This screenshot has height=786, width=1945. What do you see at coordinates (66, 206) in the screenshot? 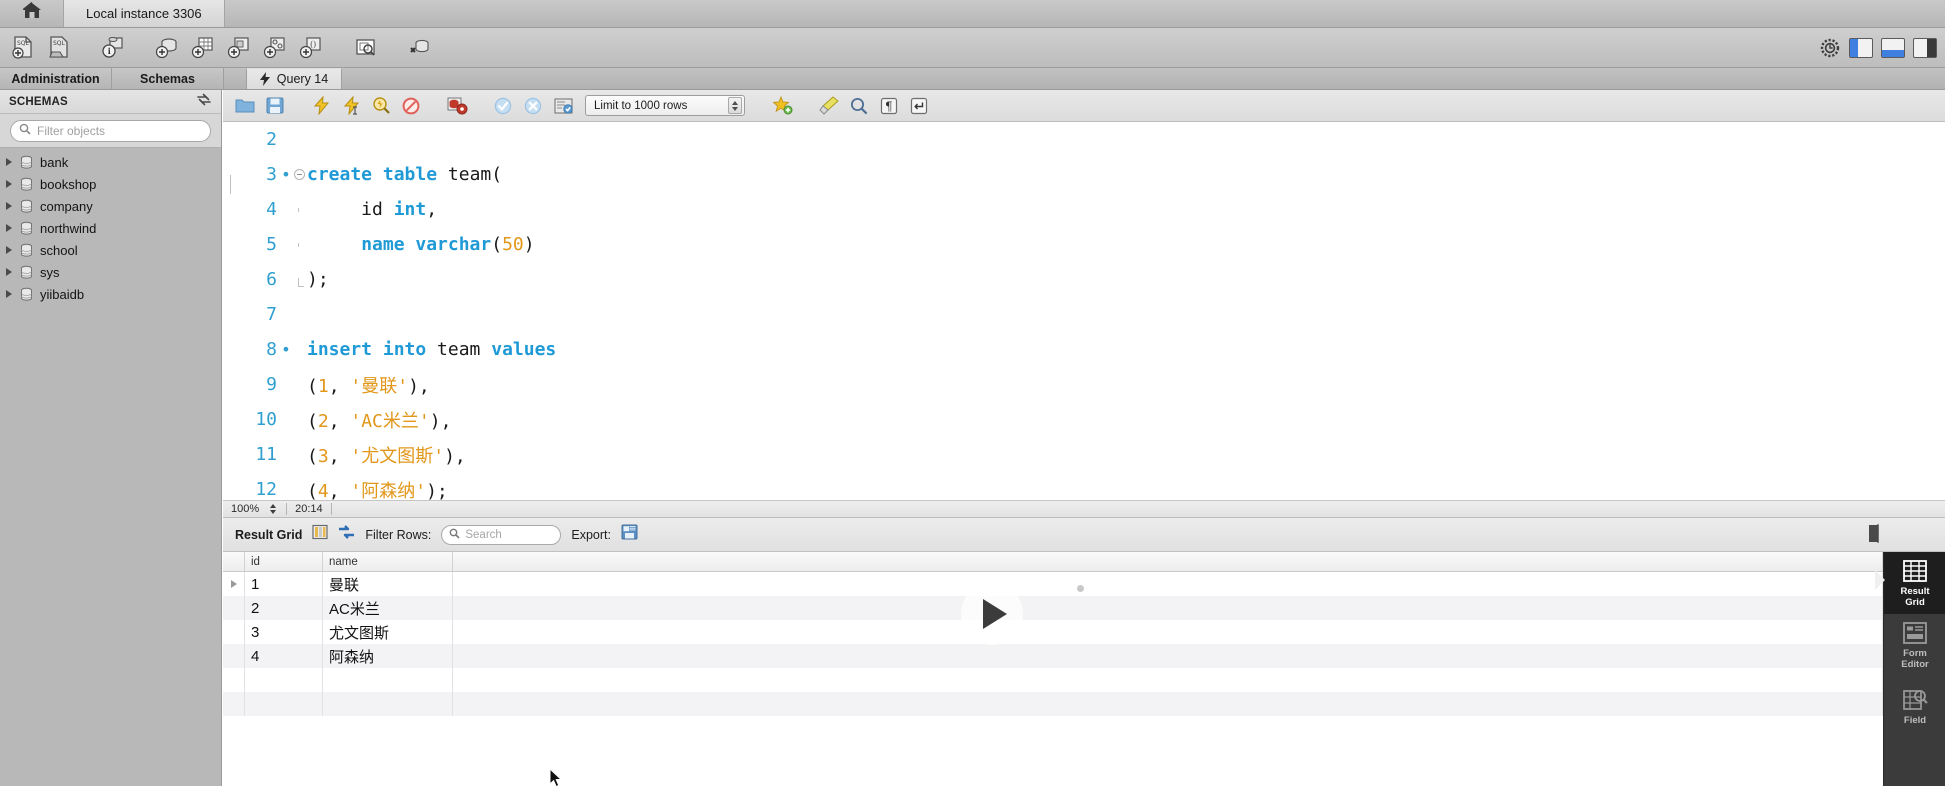
I see `sidebar-item-label: company` at bounding box center [66, 206].